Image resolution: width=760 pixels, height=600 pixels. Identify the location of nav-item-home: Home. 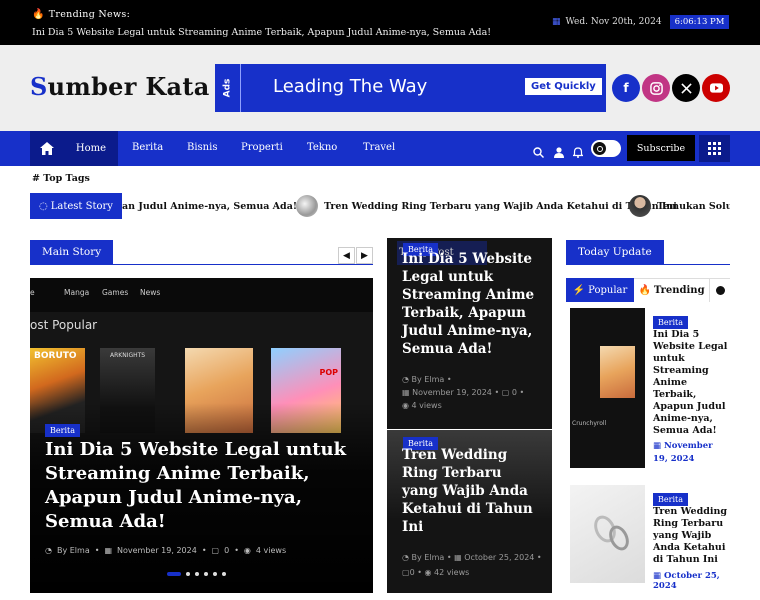
(91, 148).